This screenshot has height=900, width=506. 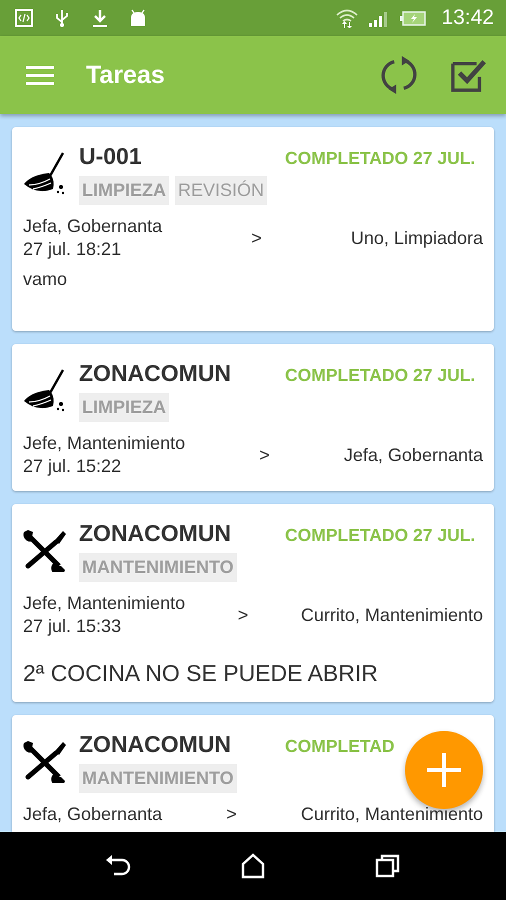 What do you see at coordinates (347, 18) in the screenshot?
I see `wifi-icon` at bounding box center [347, 18].